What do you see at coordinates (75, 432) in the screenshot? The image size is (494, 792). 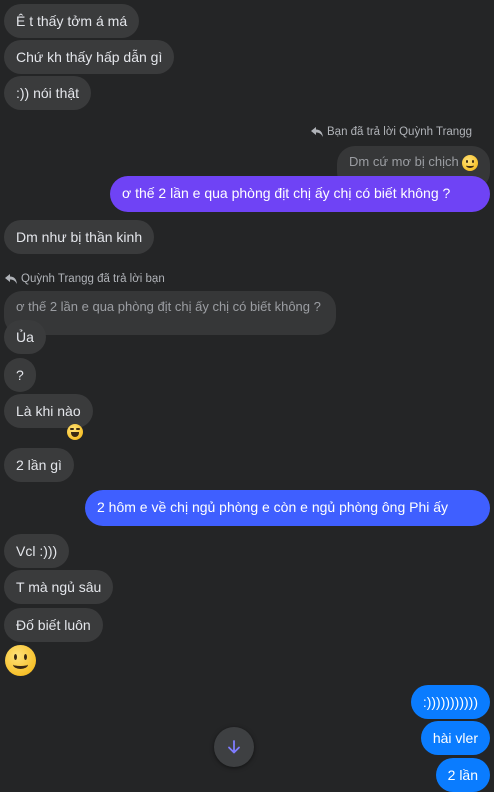 I see `laughing-face-emoji` at bounding box center [75, 432].